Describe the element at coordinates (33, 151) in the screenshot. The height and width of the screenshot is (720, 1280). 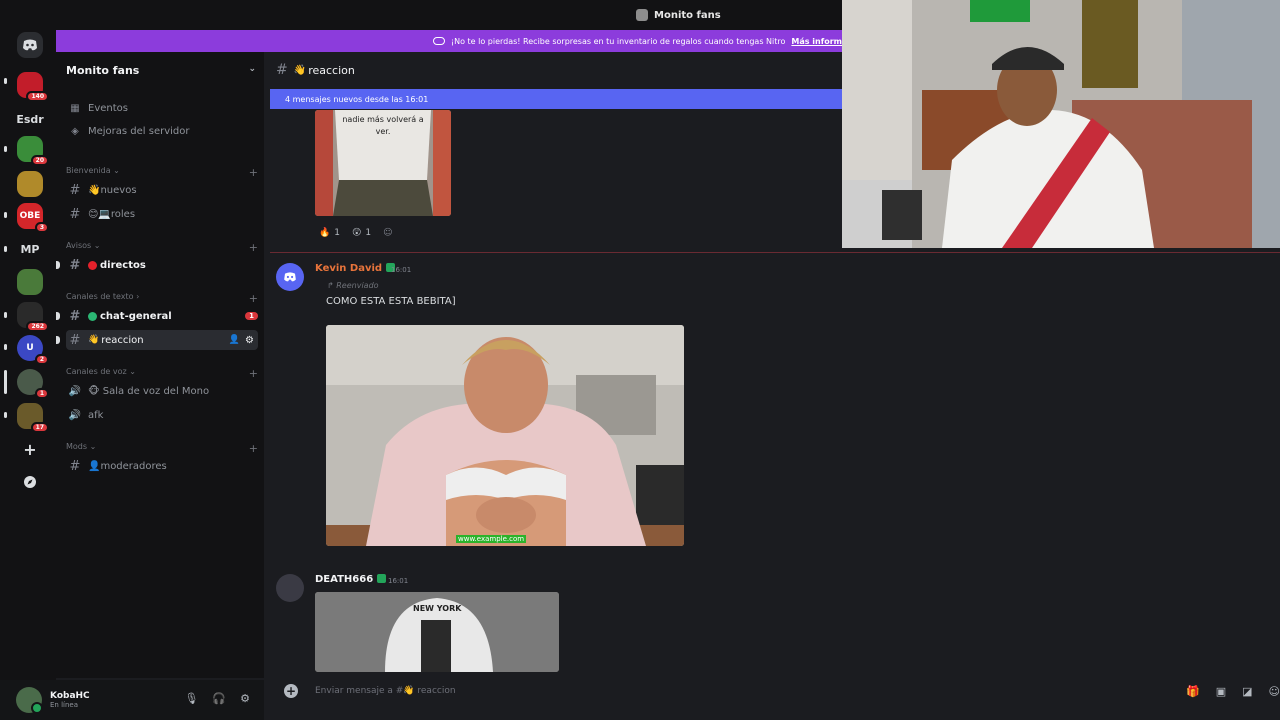
I see `server-item-3: 20` at that location.